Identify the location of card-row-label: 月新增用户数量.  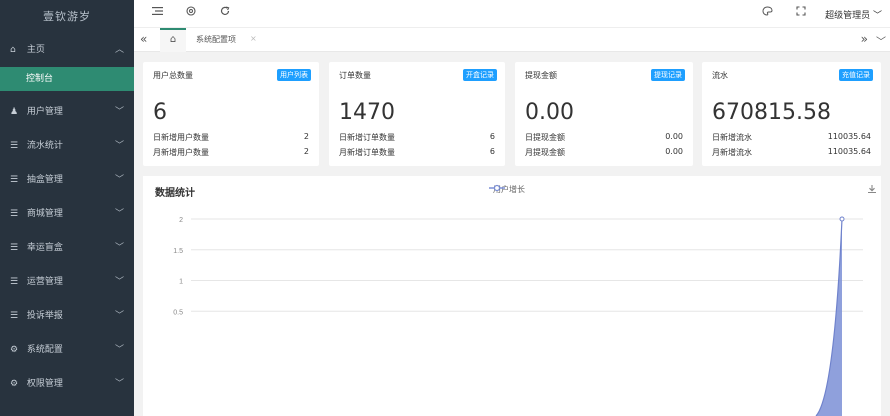
(181, 152).